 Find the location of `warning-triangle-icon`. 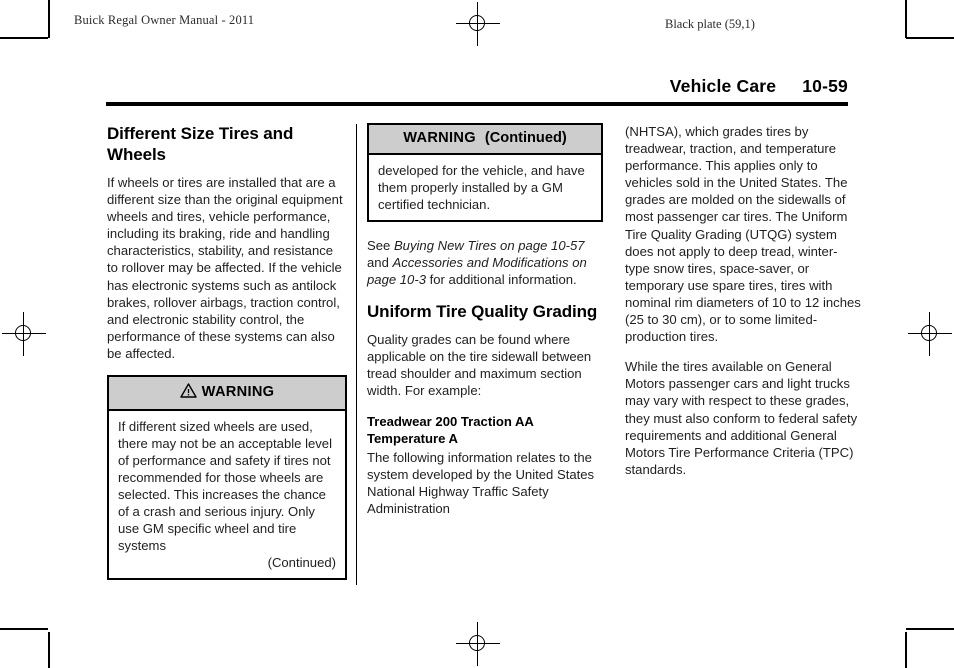

warning-triangle-icon is located at coordinates (188, 392).